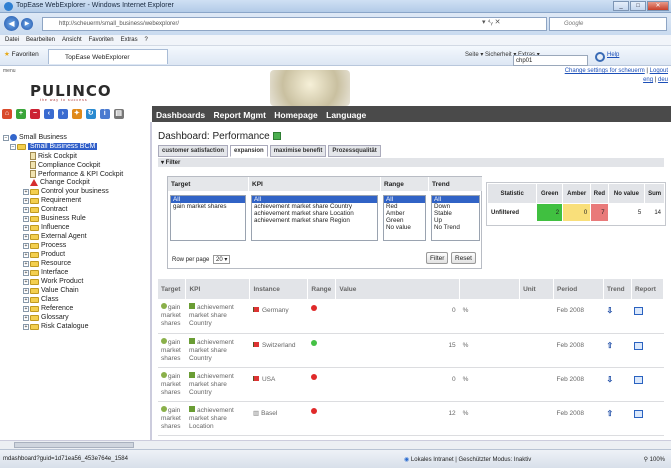 The width and height of the screenshot is (671, 468). Describe the element at coordinates (550, 60) in the screenshot. I see `user-field: chp01` at that location.